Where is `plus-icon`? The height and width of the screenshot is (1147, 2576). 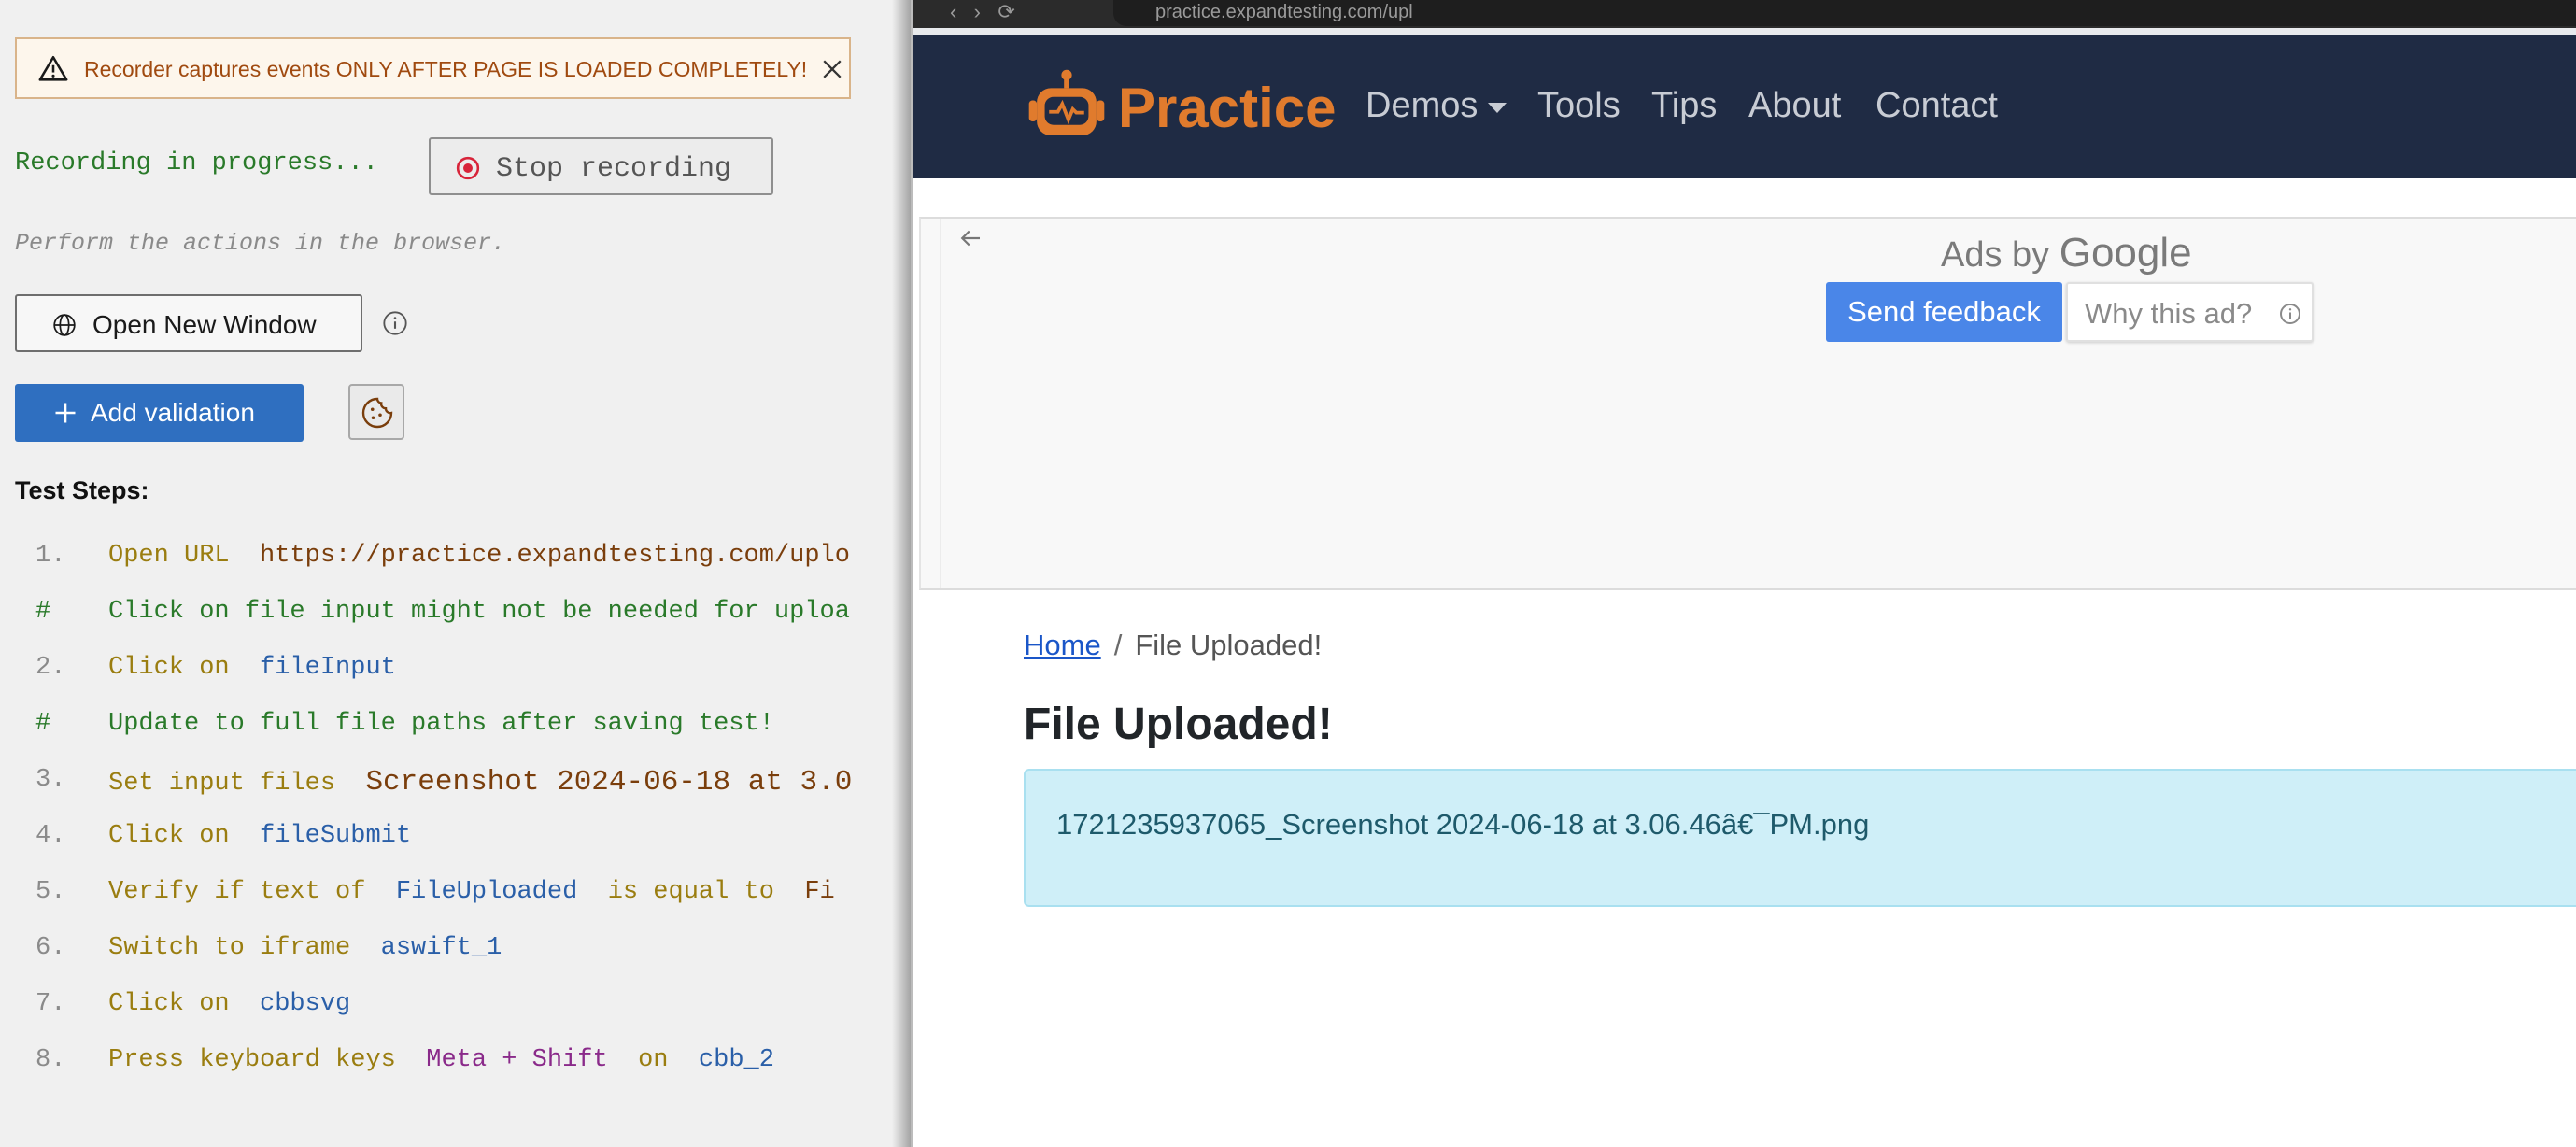
plus-icon is located at coordinates (65, 413).